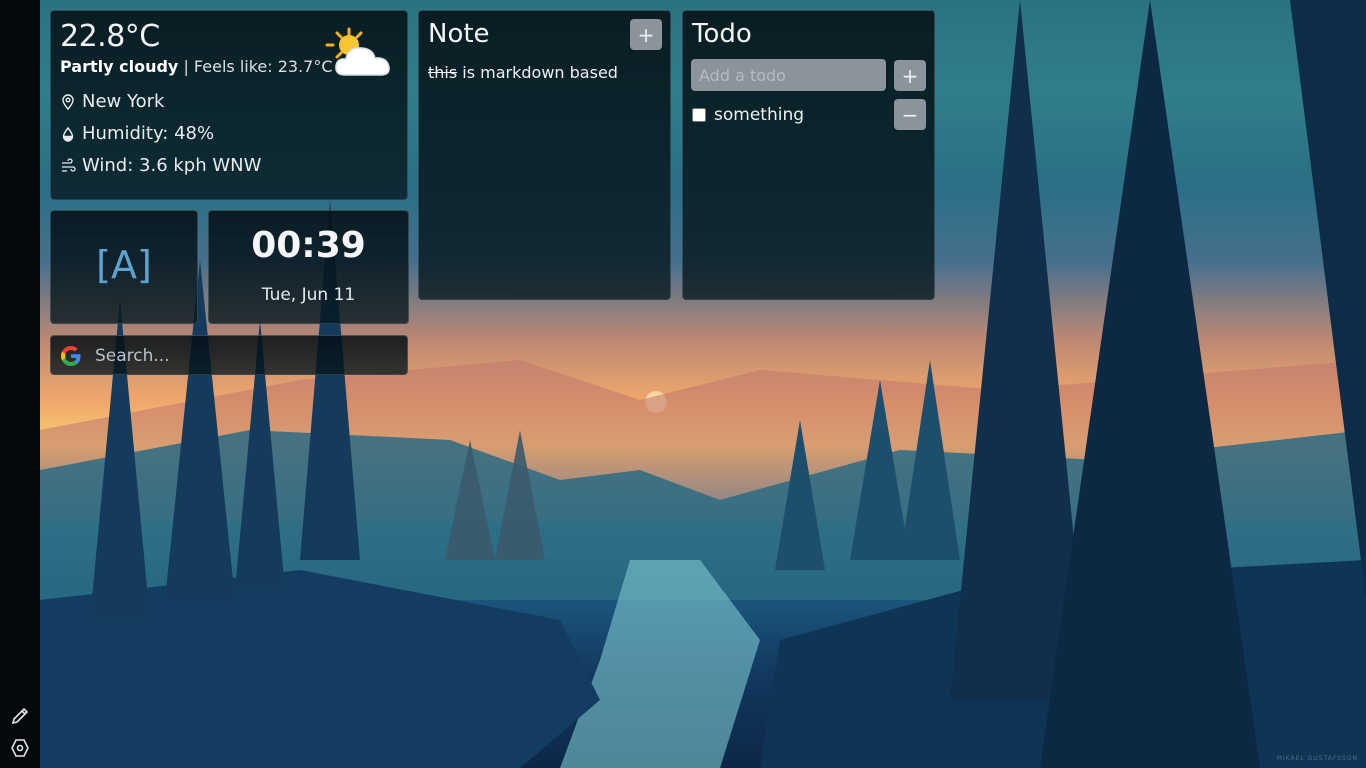  Describe the element at coordinates (759, 115) in the screenshot. I see `todo-item-label: something` at that location.